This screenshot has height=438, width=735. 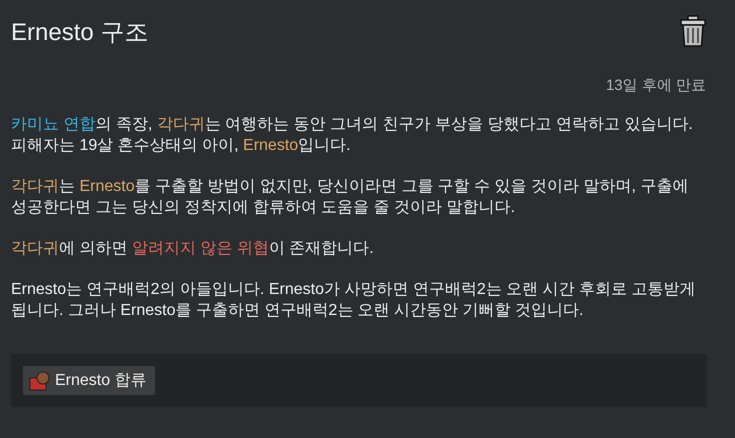 What do you see at coordinates (655, 85) in the screenshot?
I see `expiry-text: 13일 후에 만료` at bounding box center [655, 85].